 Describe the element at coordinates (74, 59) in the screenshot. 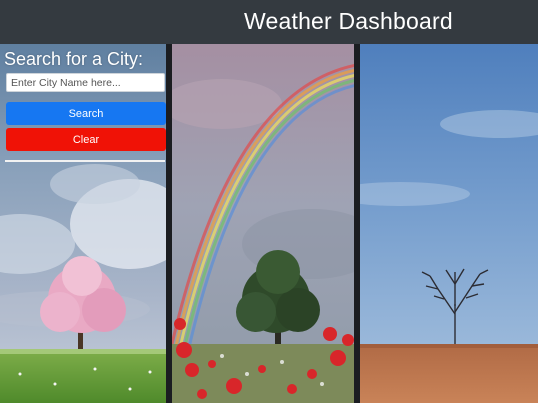

I see `search-label: Search for a City:` at that location.